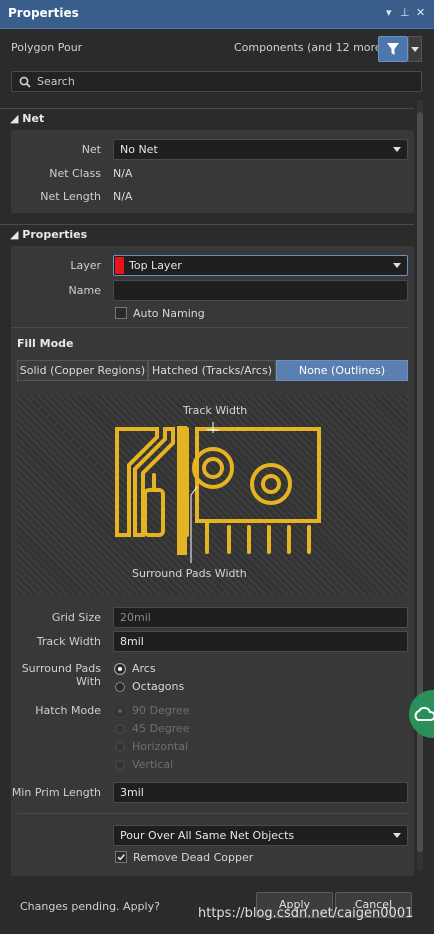 The height and width of the screenshot is (934, 434). I want to click on hatch-horizontal-radio, so click(120, 747).